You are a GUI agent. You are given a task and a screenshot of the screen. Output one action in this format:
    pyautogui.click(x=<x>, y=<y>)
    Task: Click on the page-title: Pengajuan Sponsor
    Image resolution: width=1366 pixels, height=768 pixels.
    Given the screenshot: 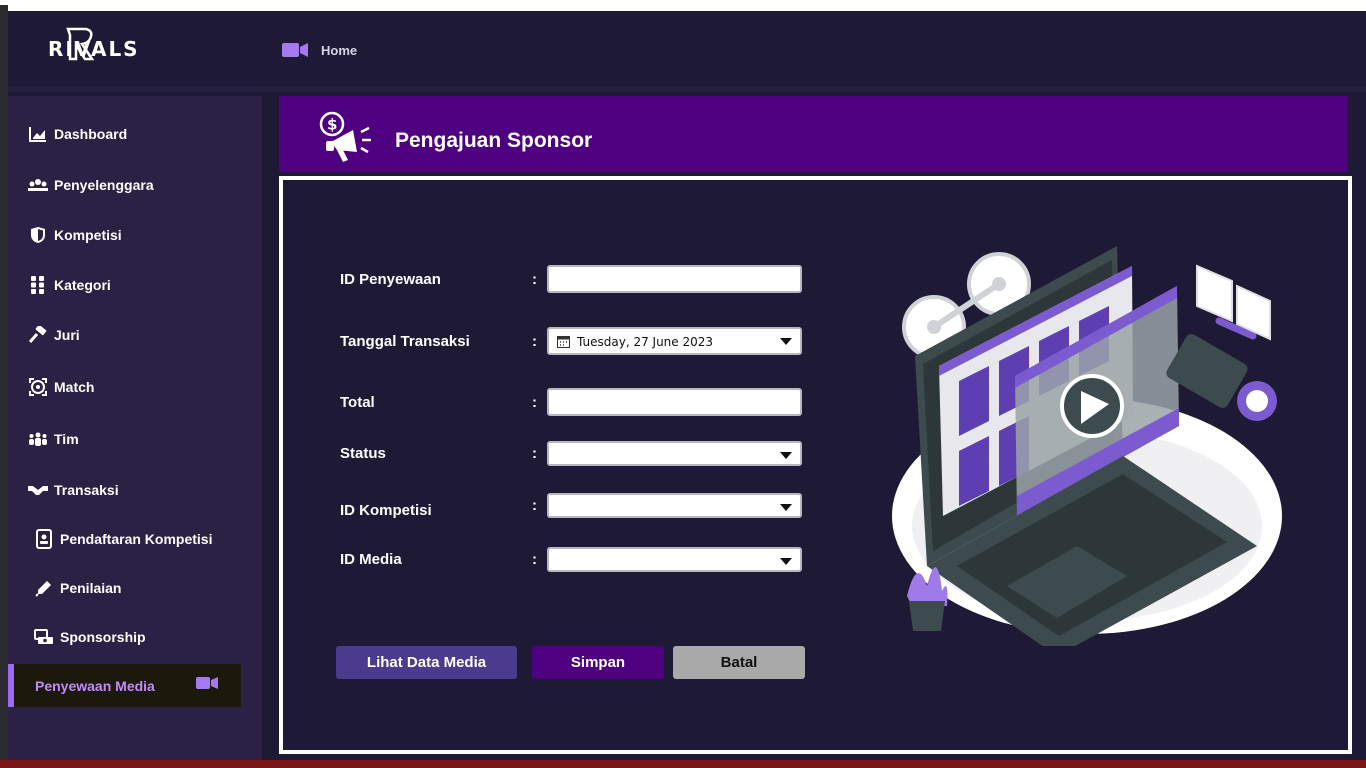 What is the action you would take?
    pyautogui.click(x=494, y=140)
    